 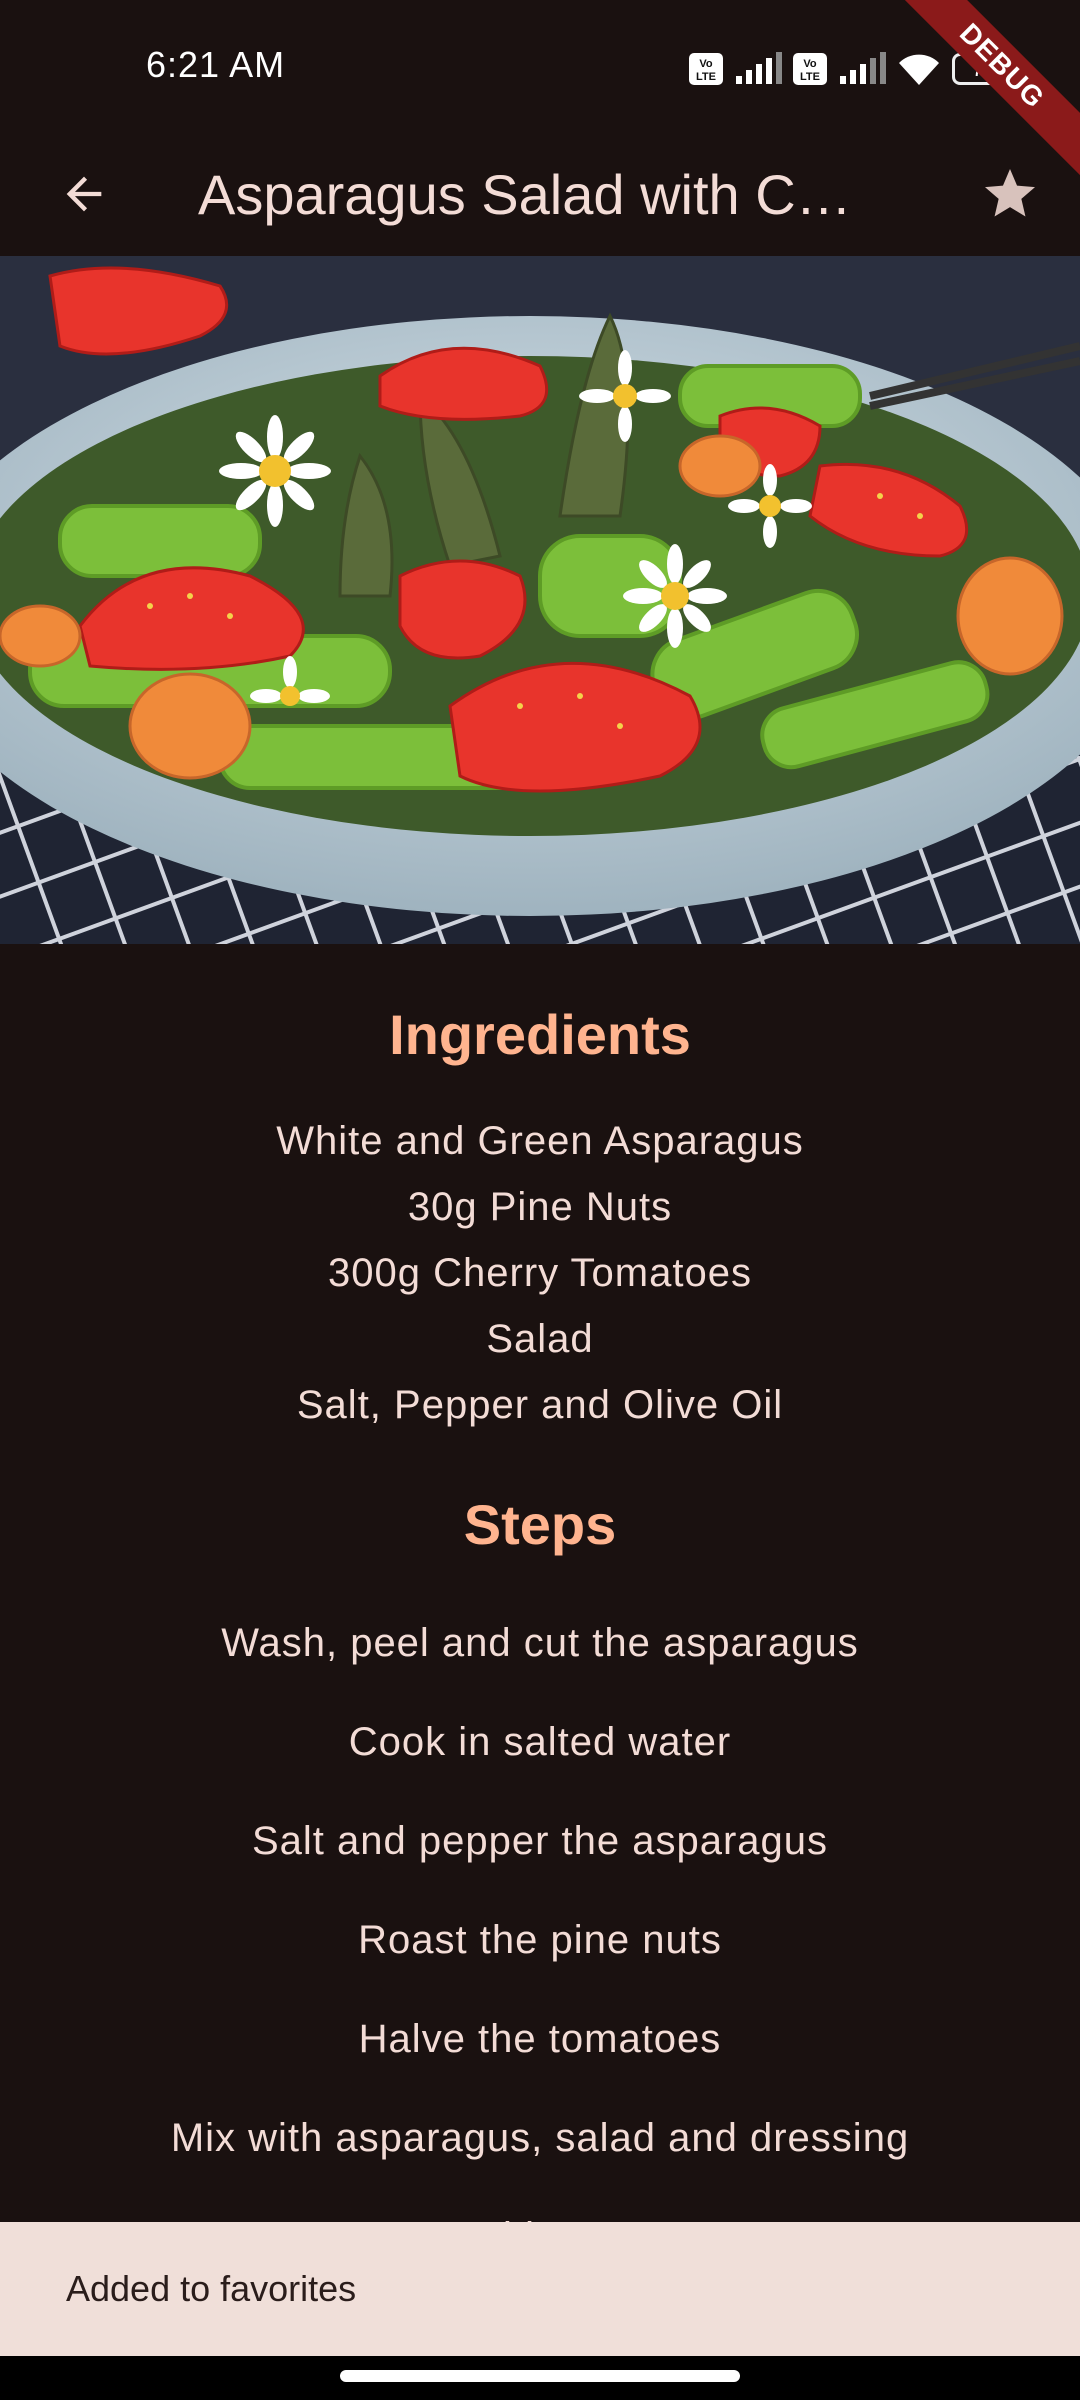 I want to click on star-icon, so click(x=1010, y=193).